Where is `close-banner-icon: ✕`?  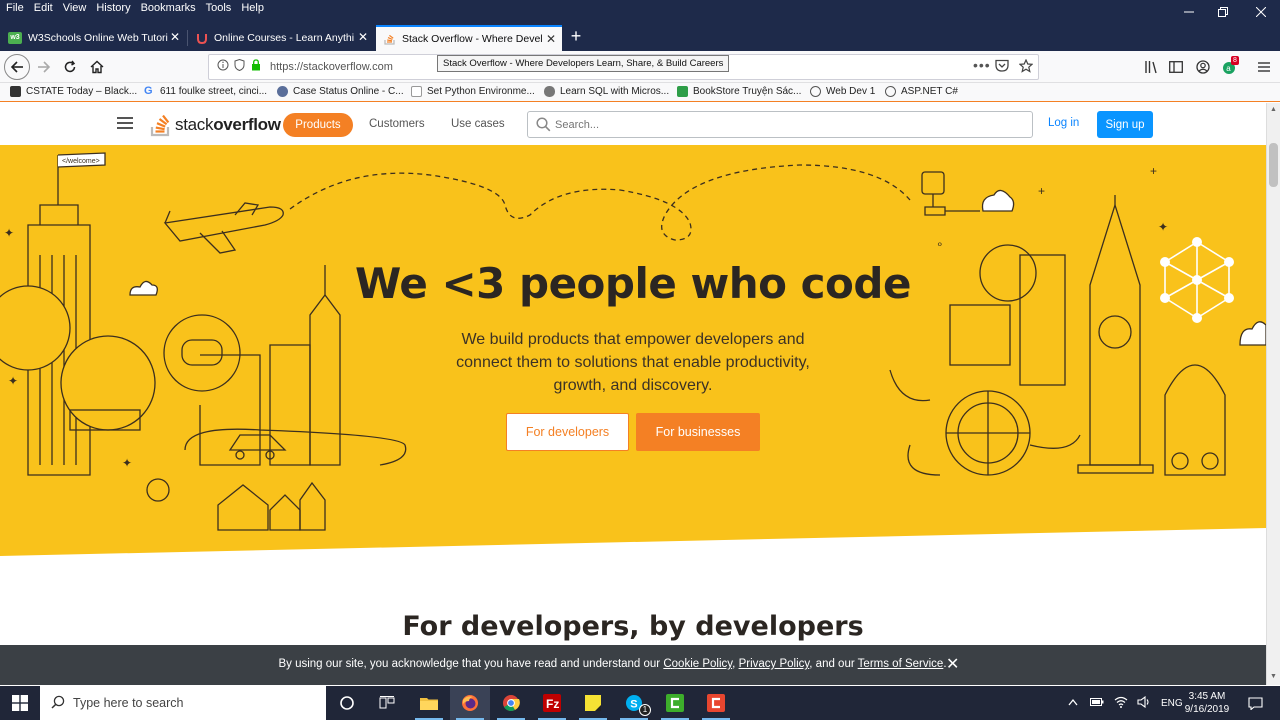 close-banner-icon: ✕ is located at coordinates (952, 664).